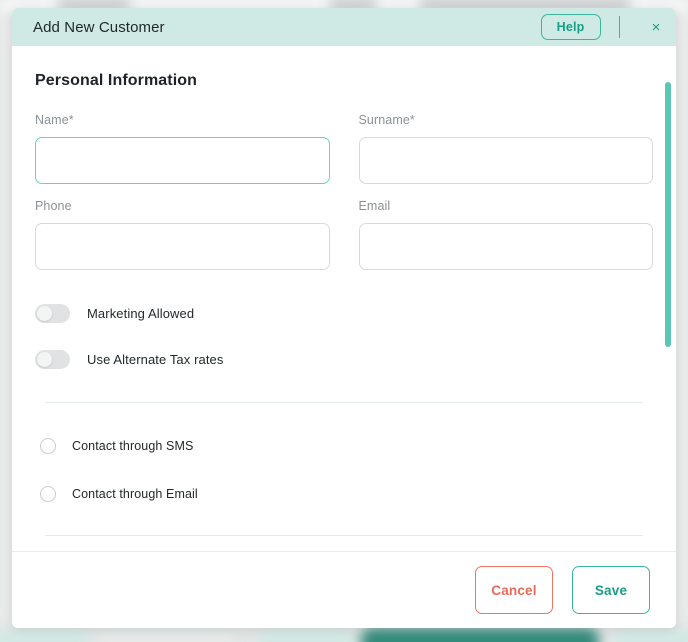  I want to click on contact-through-email-radio, so click(48, 494).